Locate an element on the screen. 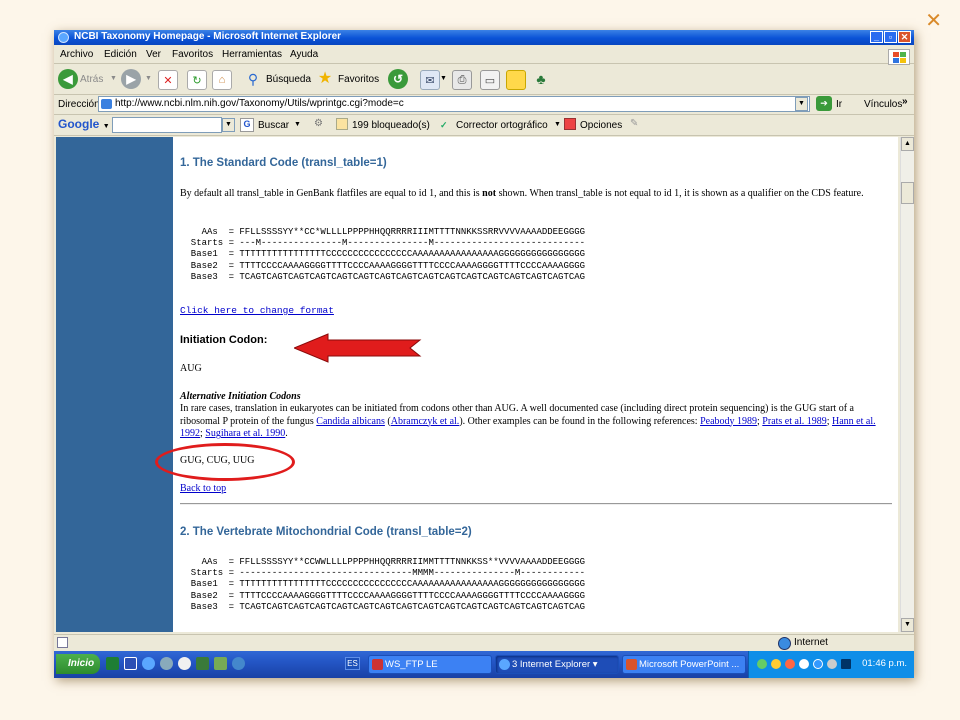 Image resolution: width=960 pixels, height=720 pixels. close-button: ✕ is located at coordinates (904, 37).